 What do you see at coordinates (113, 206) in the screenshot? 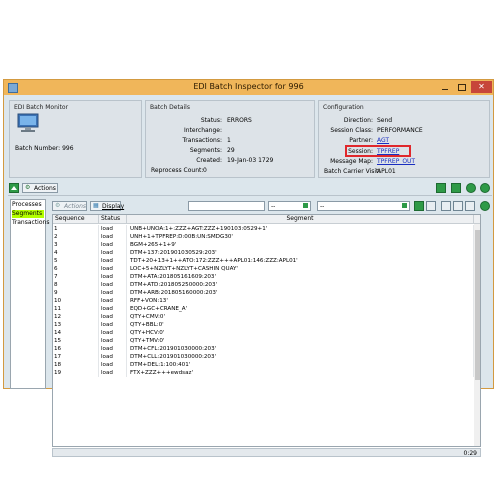
I see `display-label: Display` at bounding box center [113, 206].